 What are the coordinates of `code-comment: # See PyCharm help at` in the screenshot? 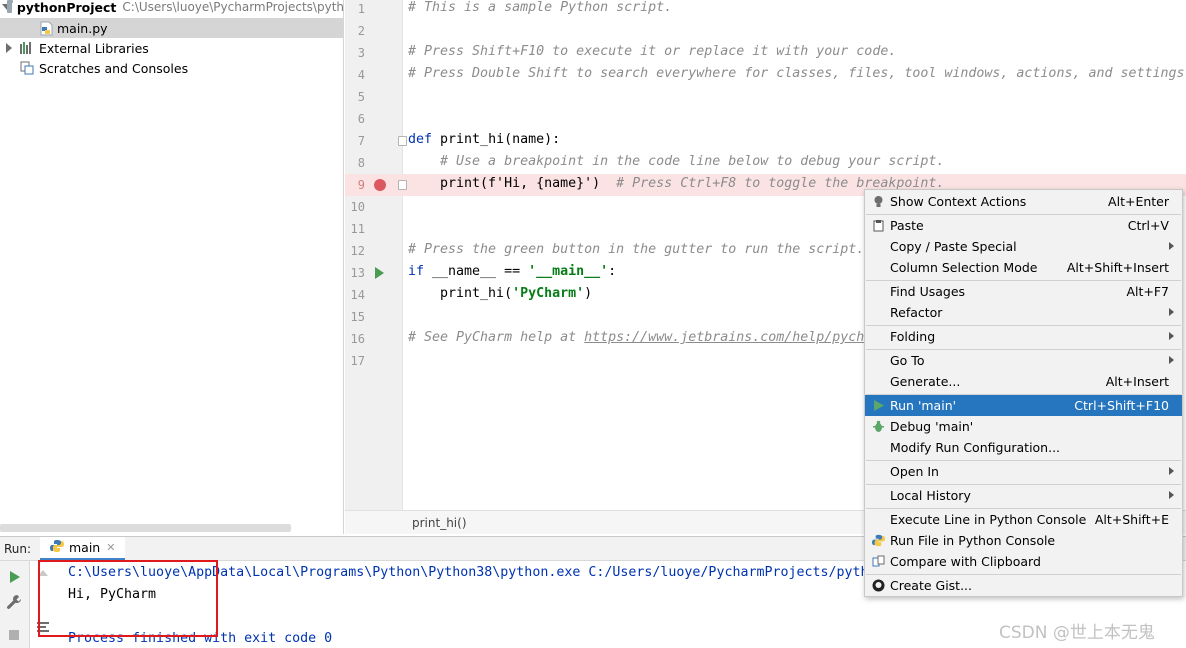 It's located at (496, 337).